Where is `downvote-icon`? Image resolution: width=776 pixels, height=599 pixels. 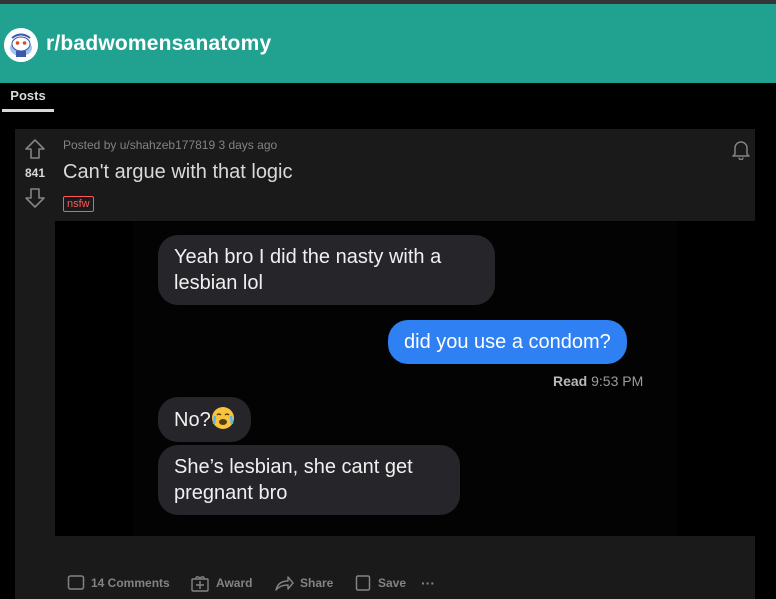
downvote-icon is located at coordinates (35, 198).